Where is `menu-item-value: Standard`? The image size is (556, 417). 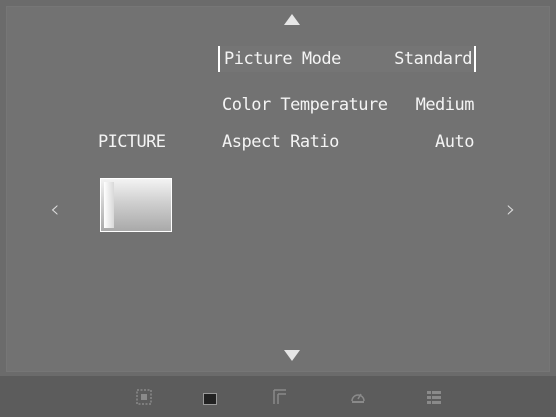
menu-item-value: Standard is located at coordinates (433, 59).